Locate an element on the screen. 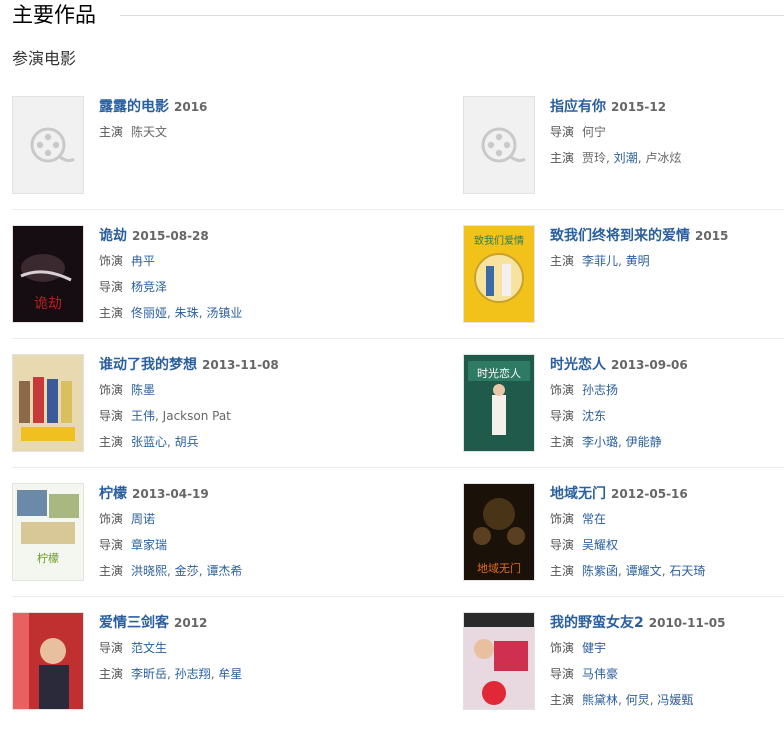  section-divider is located at coordinates (452, 15).